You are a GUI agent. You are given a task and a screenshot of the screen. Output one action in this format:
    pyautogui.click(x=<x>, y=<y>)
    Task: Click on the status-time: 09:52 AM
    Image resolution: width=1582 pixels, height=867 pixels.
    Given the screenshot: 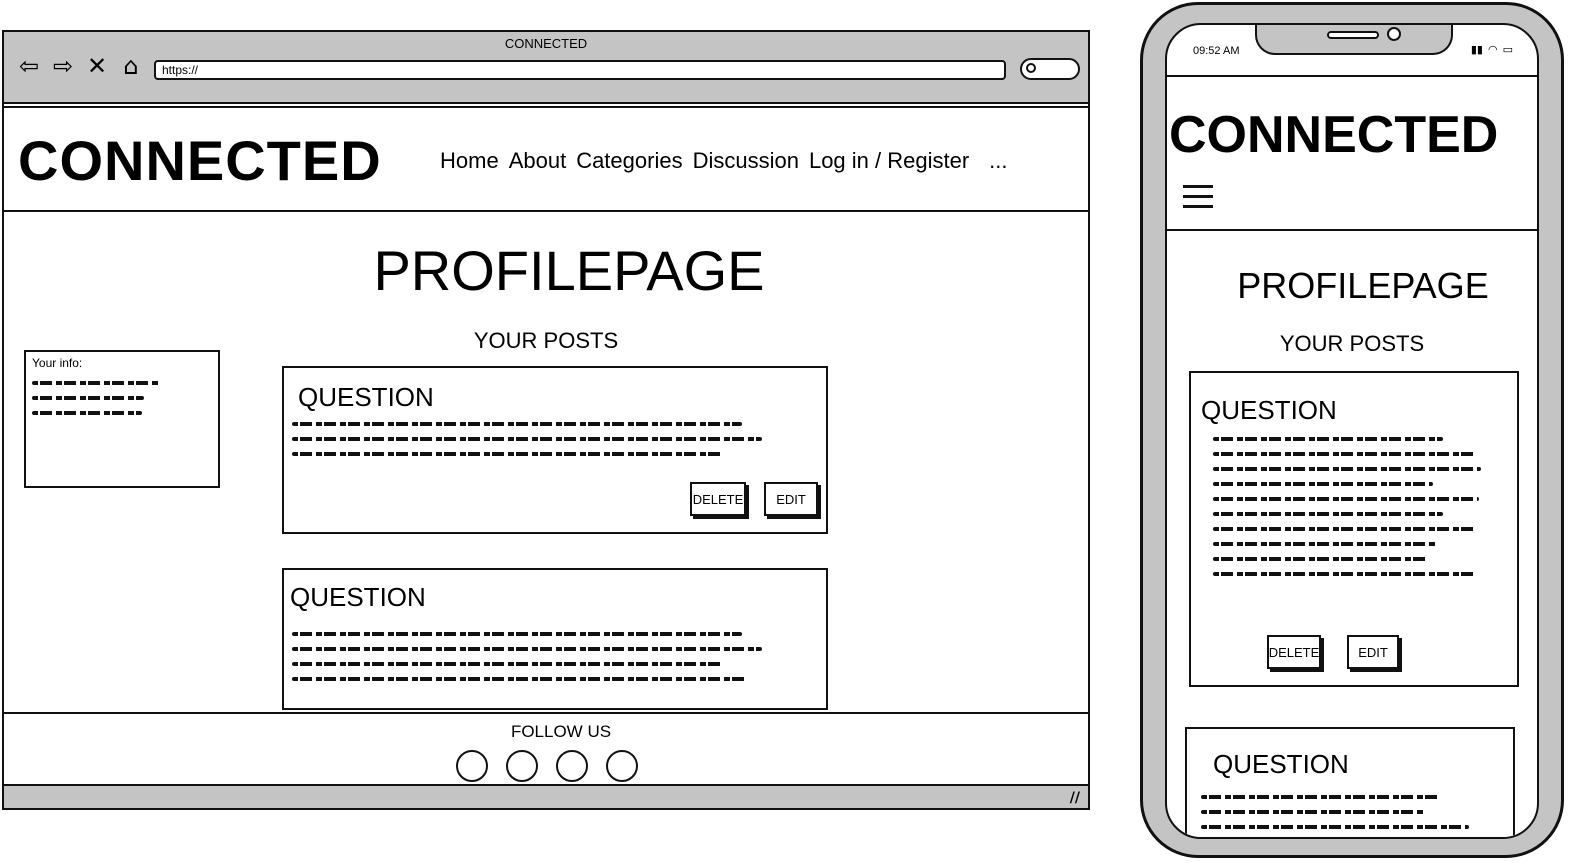 What is the action you would take?
    pyautogui.click(x=1216, y=51)
    